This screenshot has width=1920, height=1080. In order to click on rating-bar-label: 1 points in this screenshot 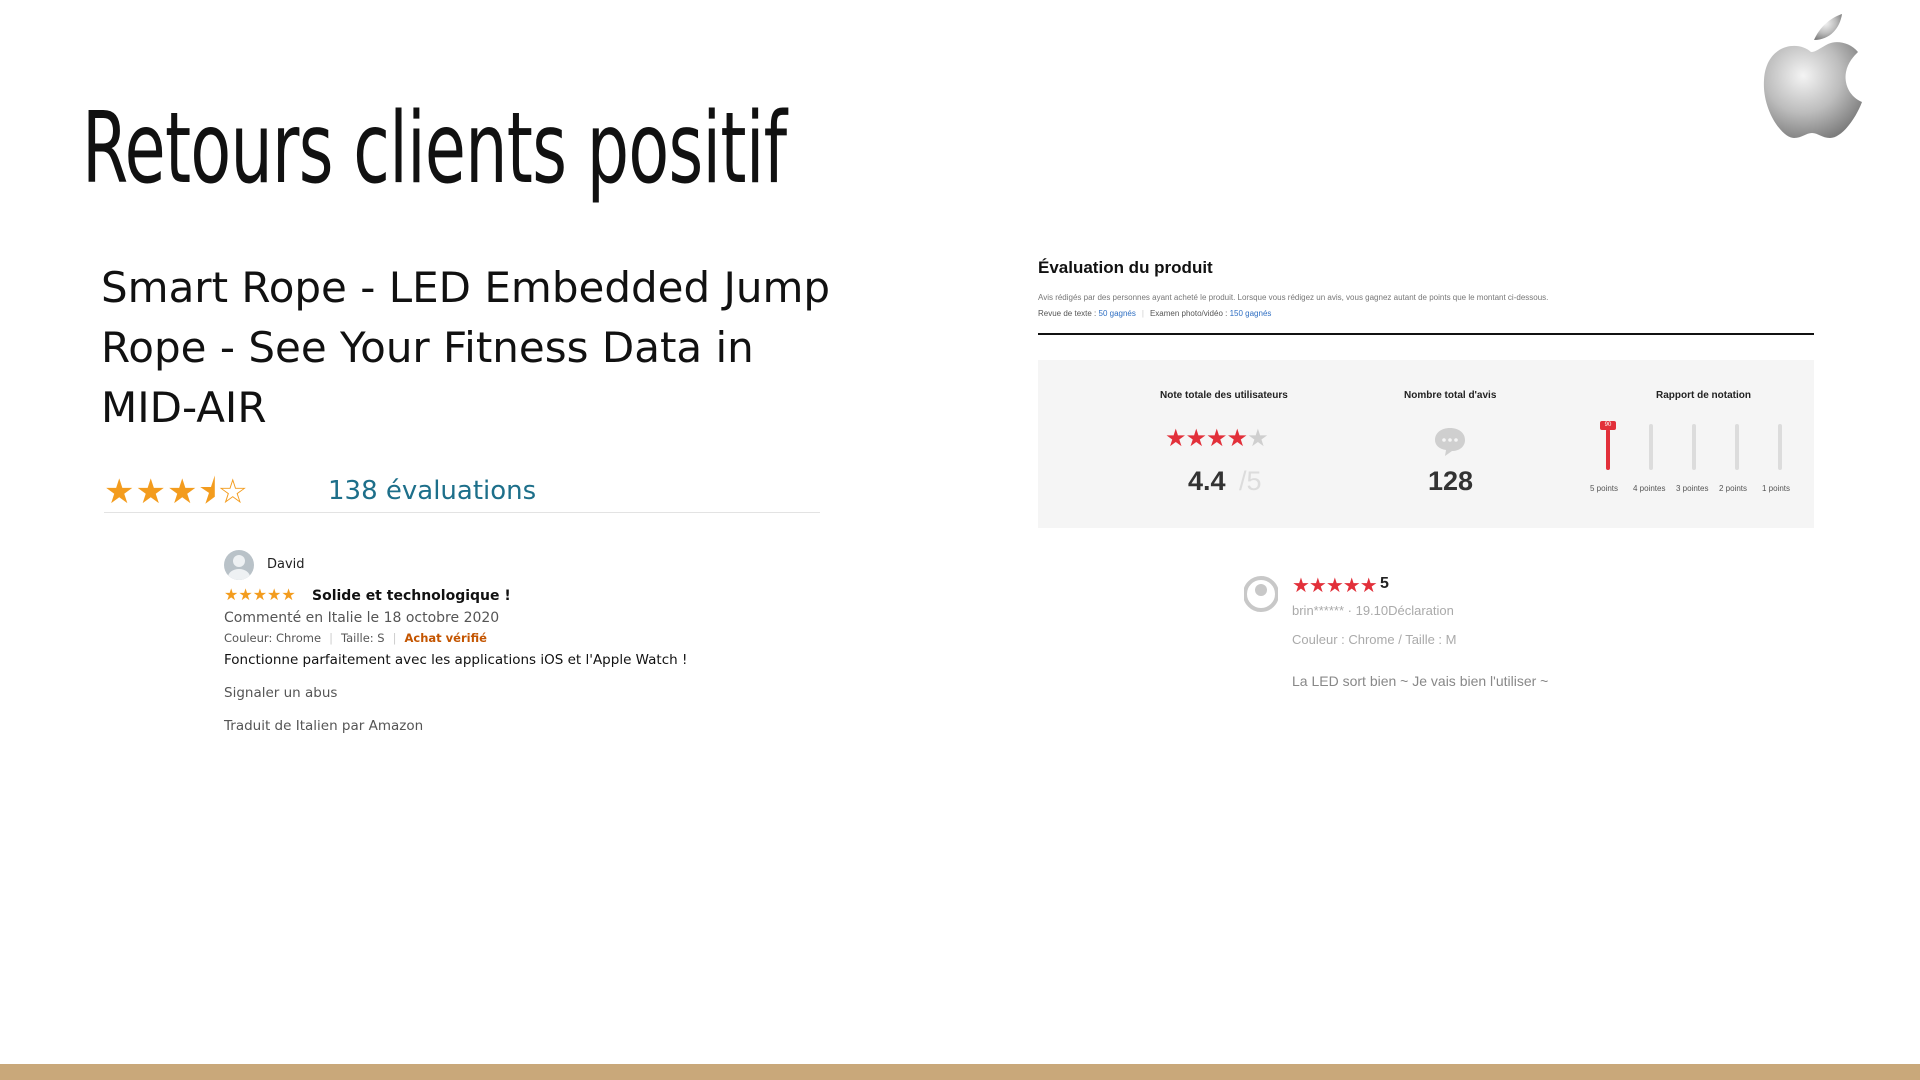, I will do `click(1776, 488)`.